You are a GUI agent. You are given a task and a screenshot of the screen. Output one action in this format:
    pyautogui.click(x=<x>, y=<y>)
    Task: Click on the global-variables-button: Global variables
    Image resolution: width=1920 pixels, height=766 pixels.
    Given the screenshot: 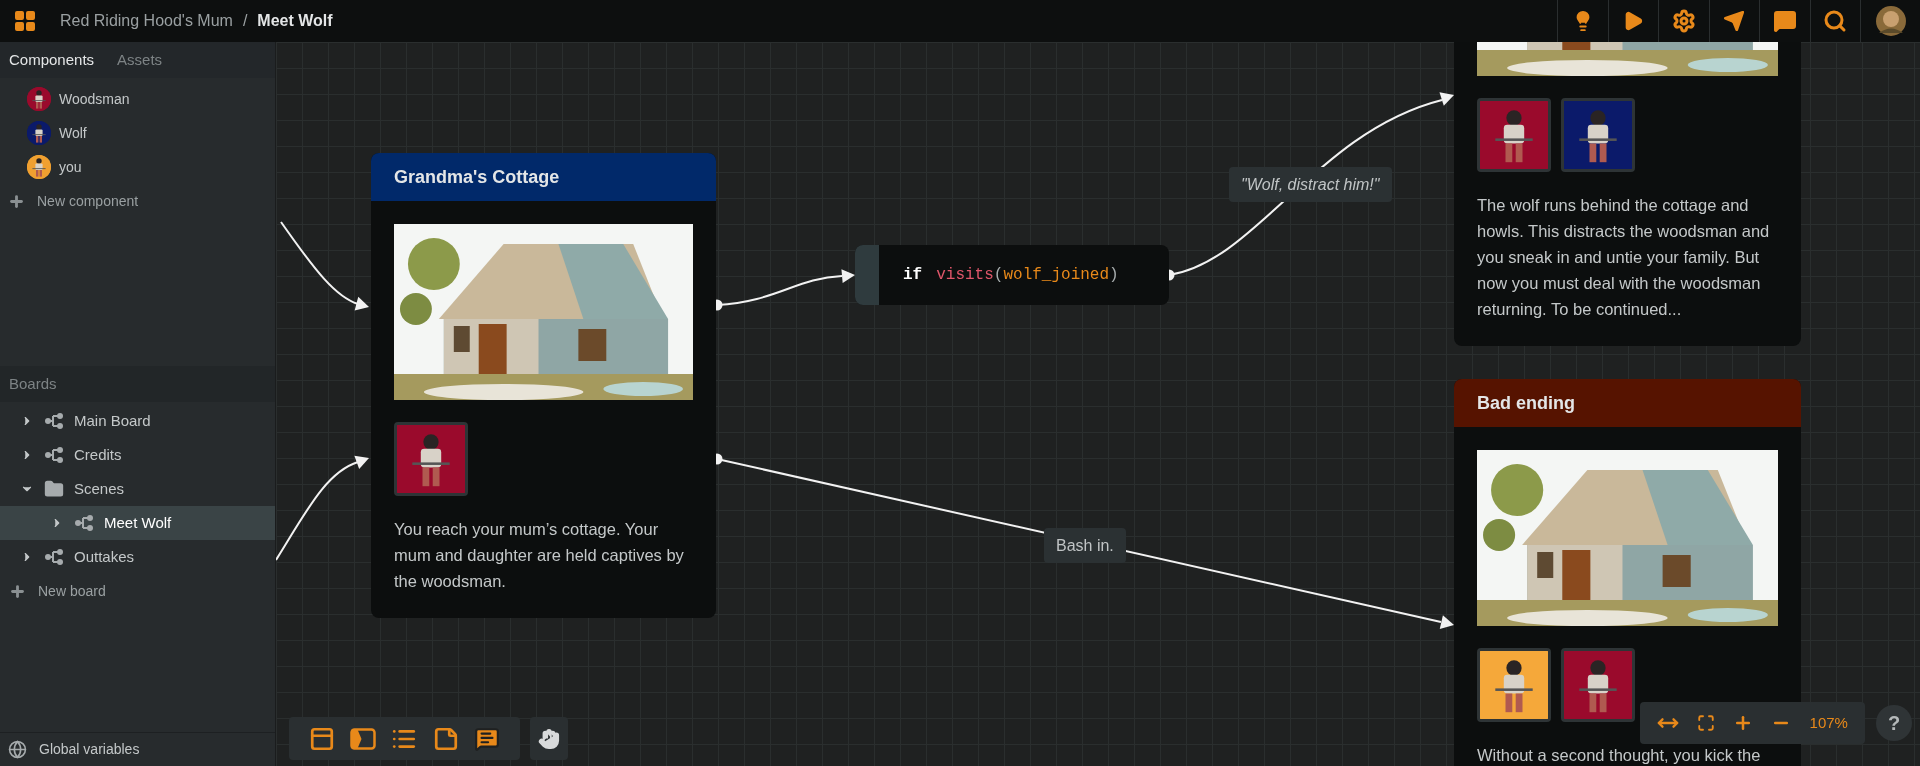 What is the action you would take?
    pyautogui.click(x=137, y=749)
    